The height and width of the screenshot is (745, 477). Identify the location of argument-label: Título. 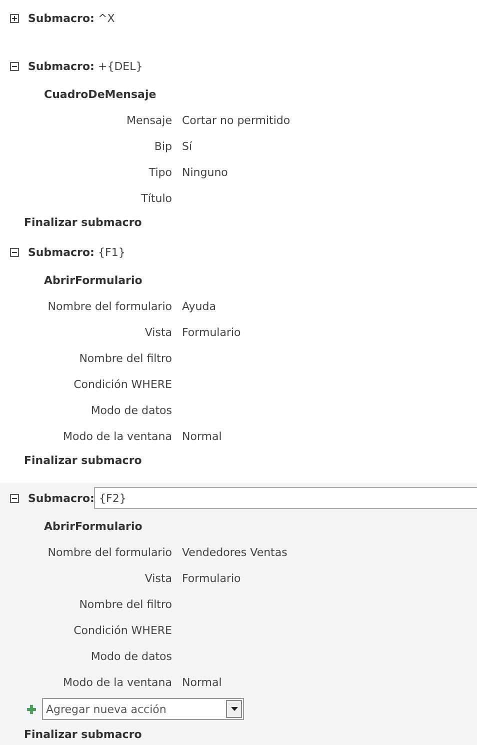
(156, 198).